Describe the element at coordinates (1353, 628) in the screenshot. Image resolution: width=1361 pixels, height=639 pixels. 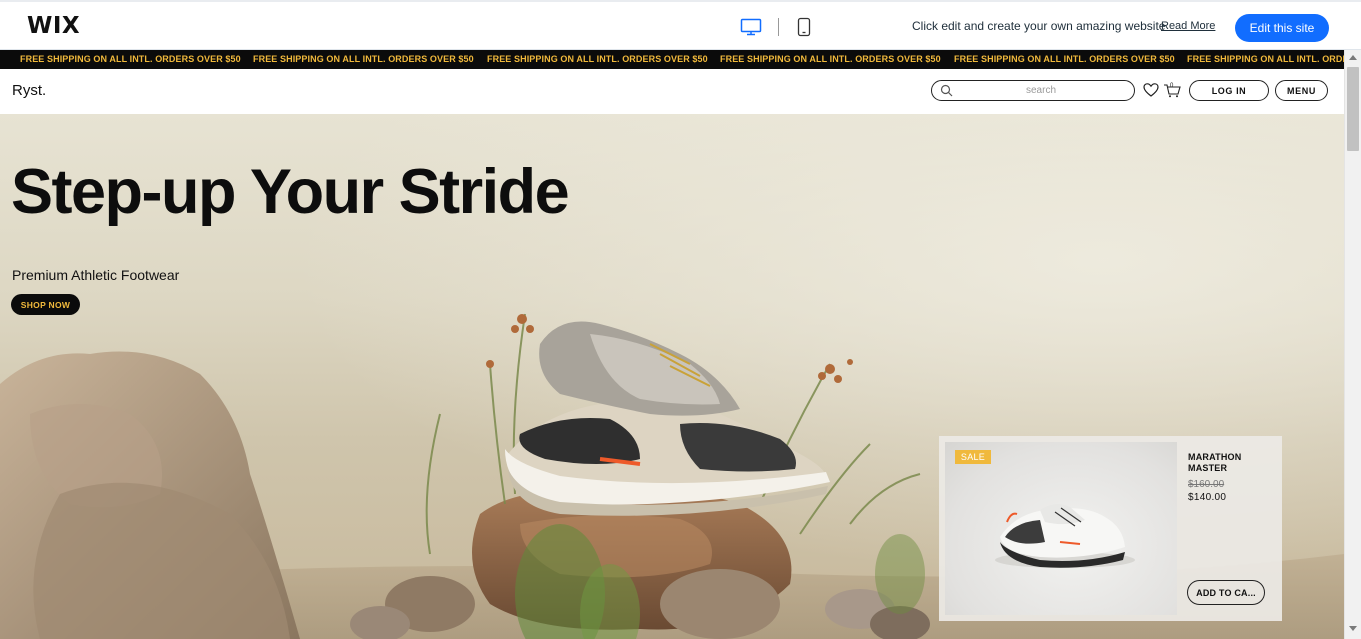
I see `scroll-down-arrow-icon` at that location.